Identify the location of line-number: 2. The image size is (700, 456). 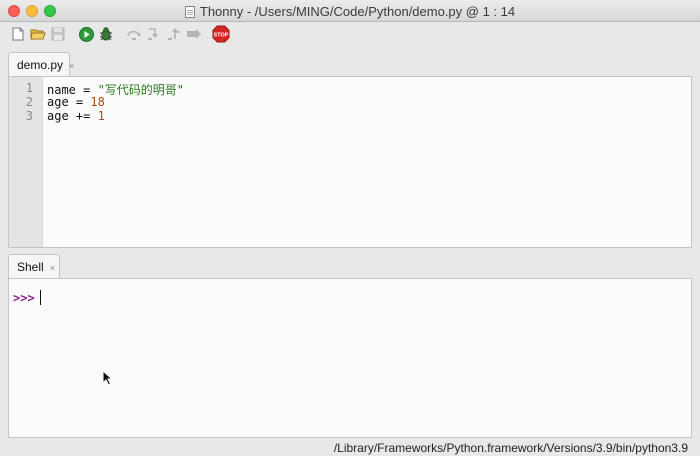
(29, 102).